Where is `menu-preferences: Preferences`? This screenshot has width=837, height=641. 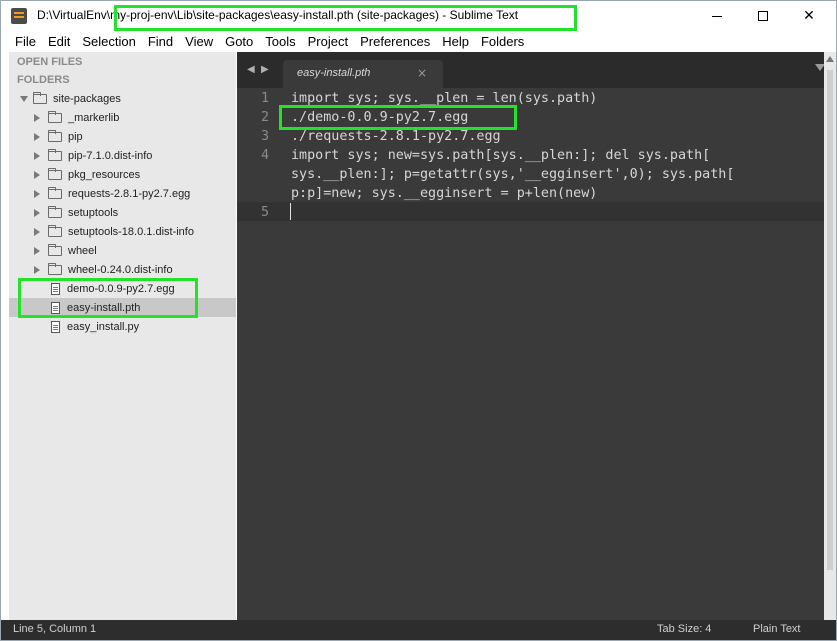
menu-preferences: Preferences is located at coordinates (395, 41).